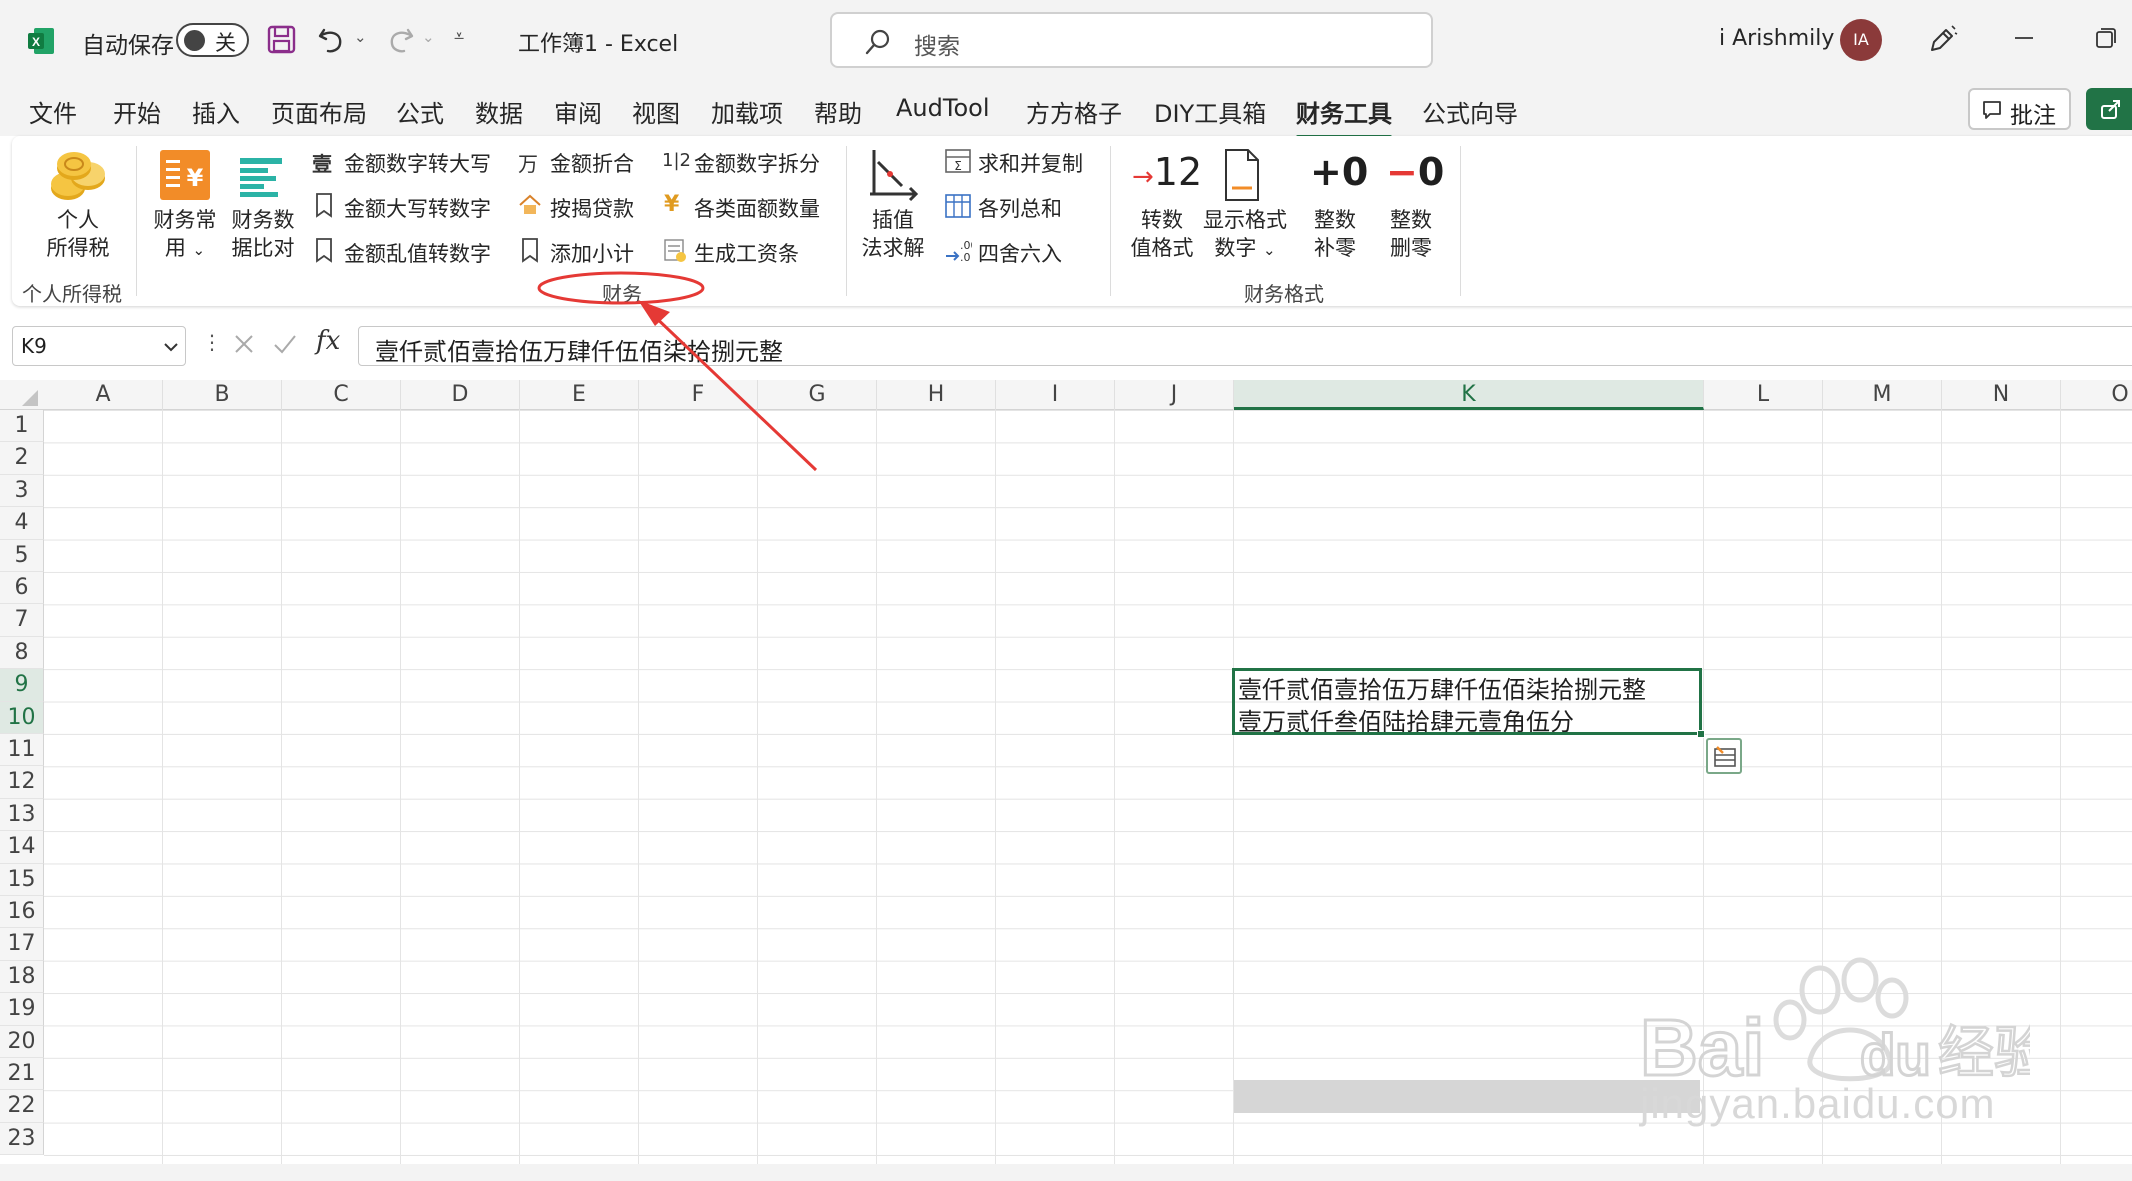 This screenshot has width=2132, height=1181. I want to click on row-header-16: 16, so click(22, 912).